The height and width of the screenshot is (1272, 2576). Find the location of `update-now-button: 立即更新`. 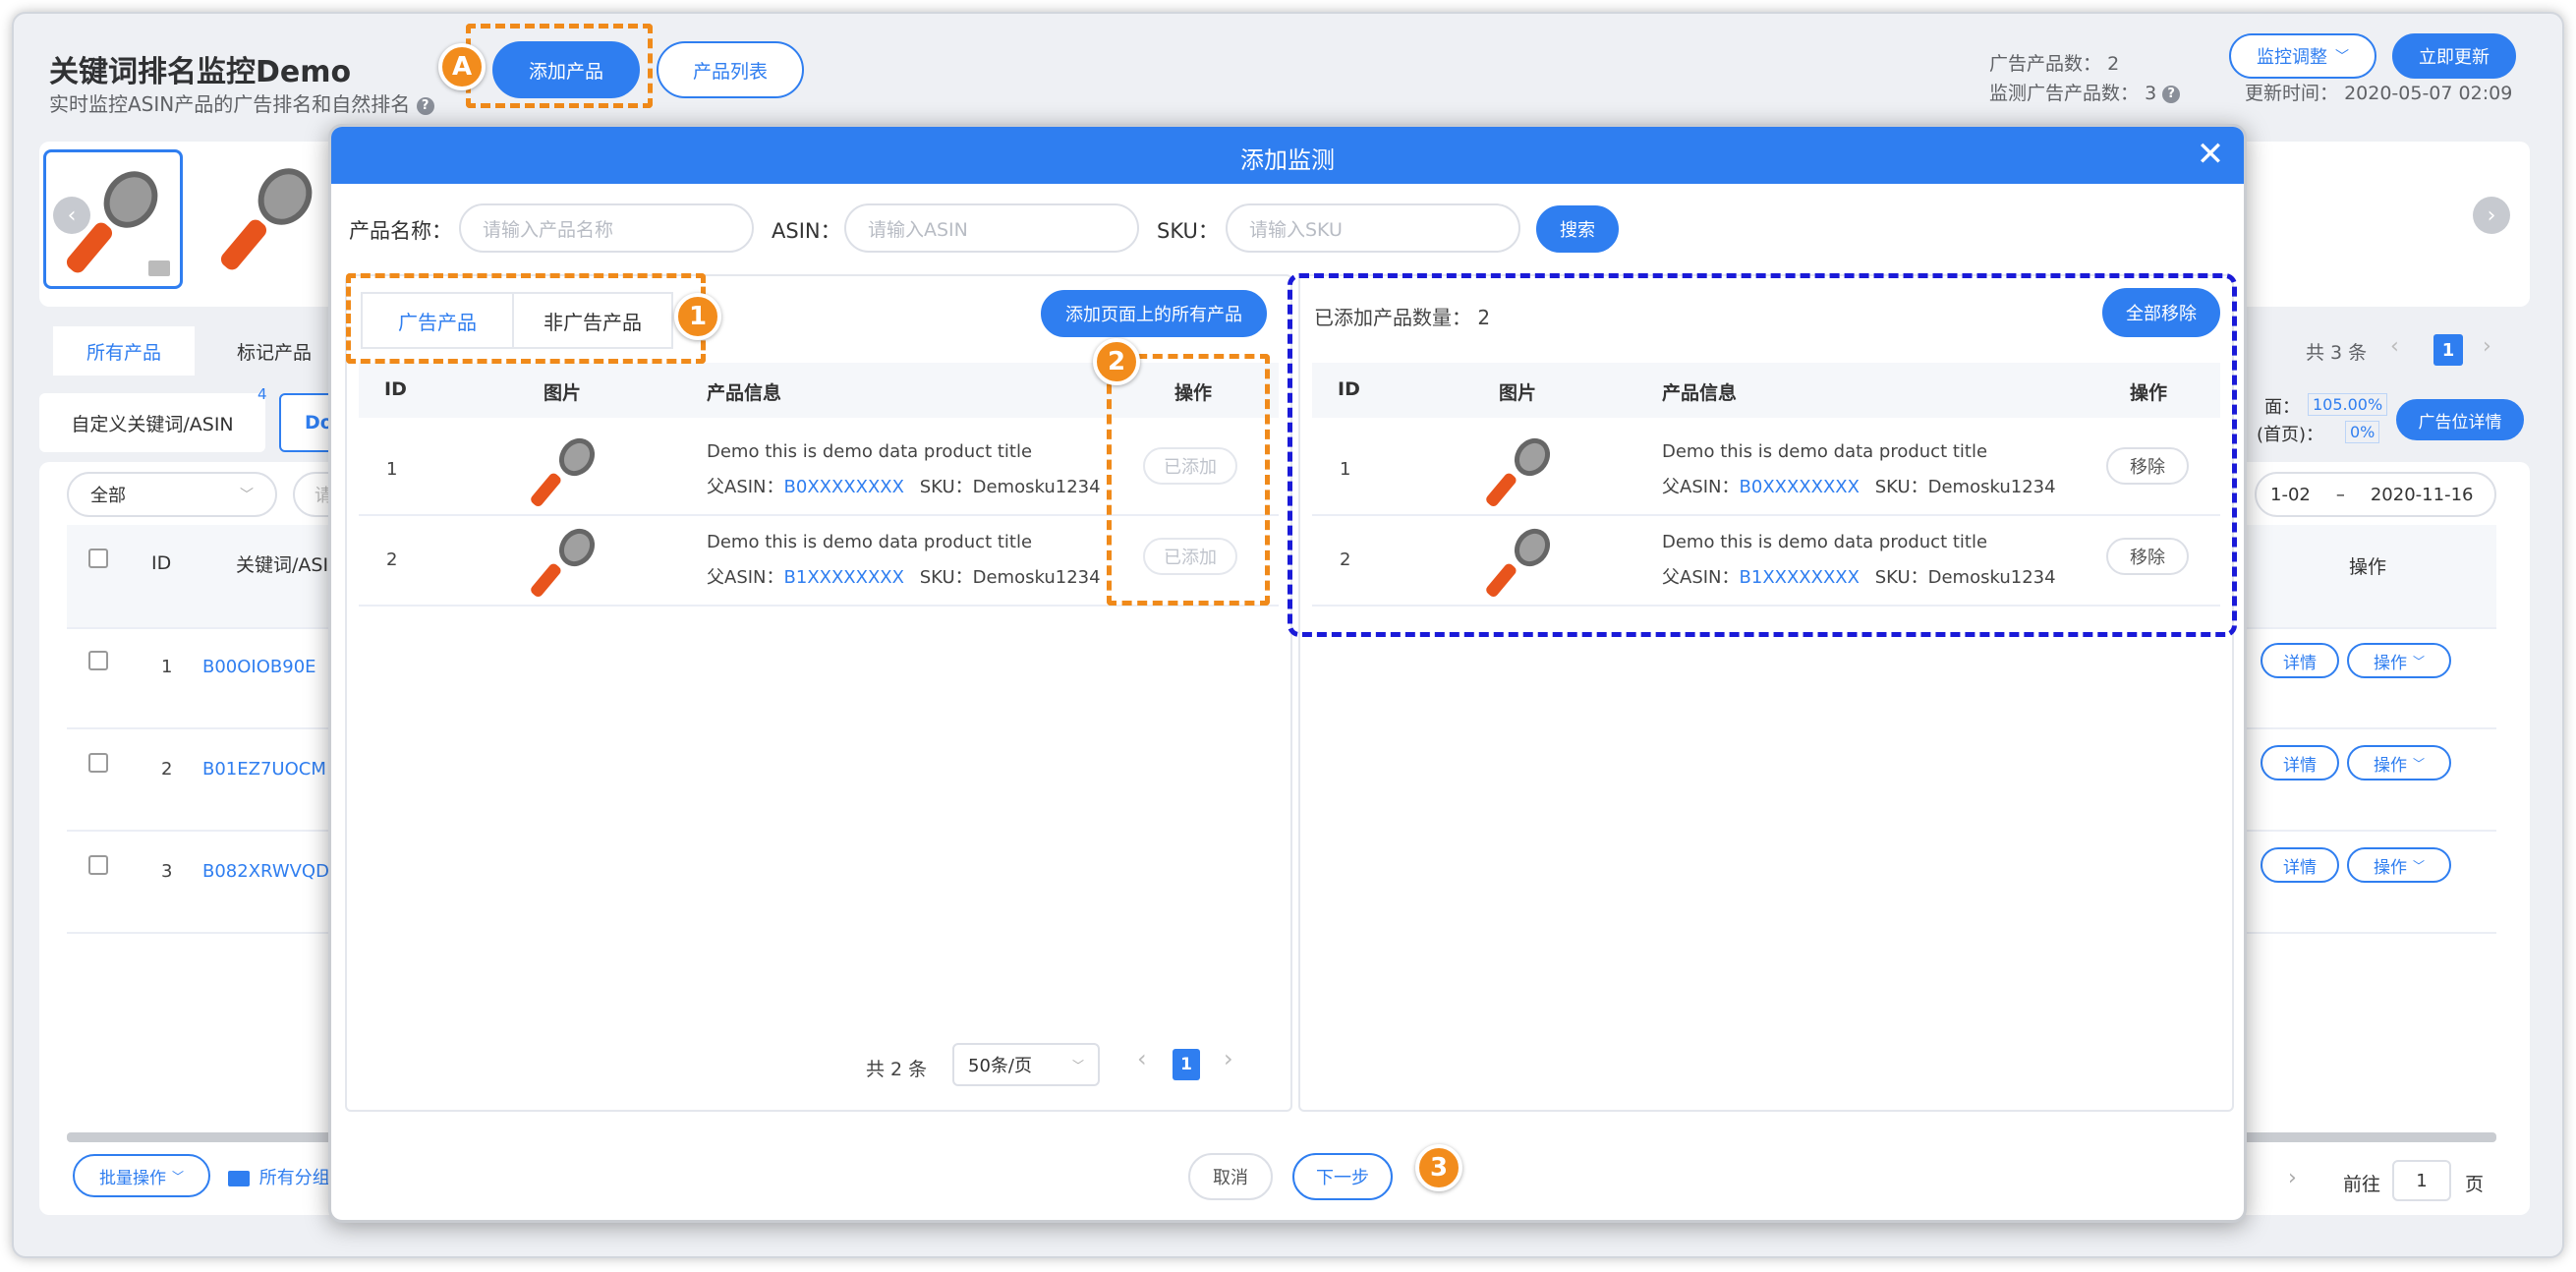

update-now-button: 立即更新 is located at coordinates (2454, 56).